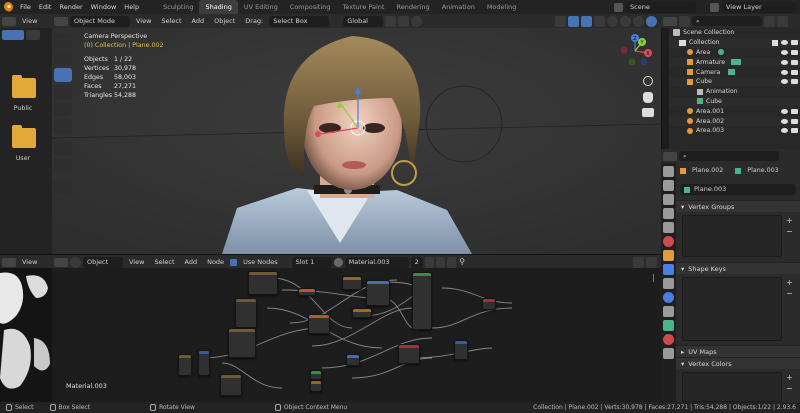  I want to click on panel-uv-maps: ▸ UV Maps, so click(738, 351).